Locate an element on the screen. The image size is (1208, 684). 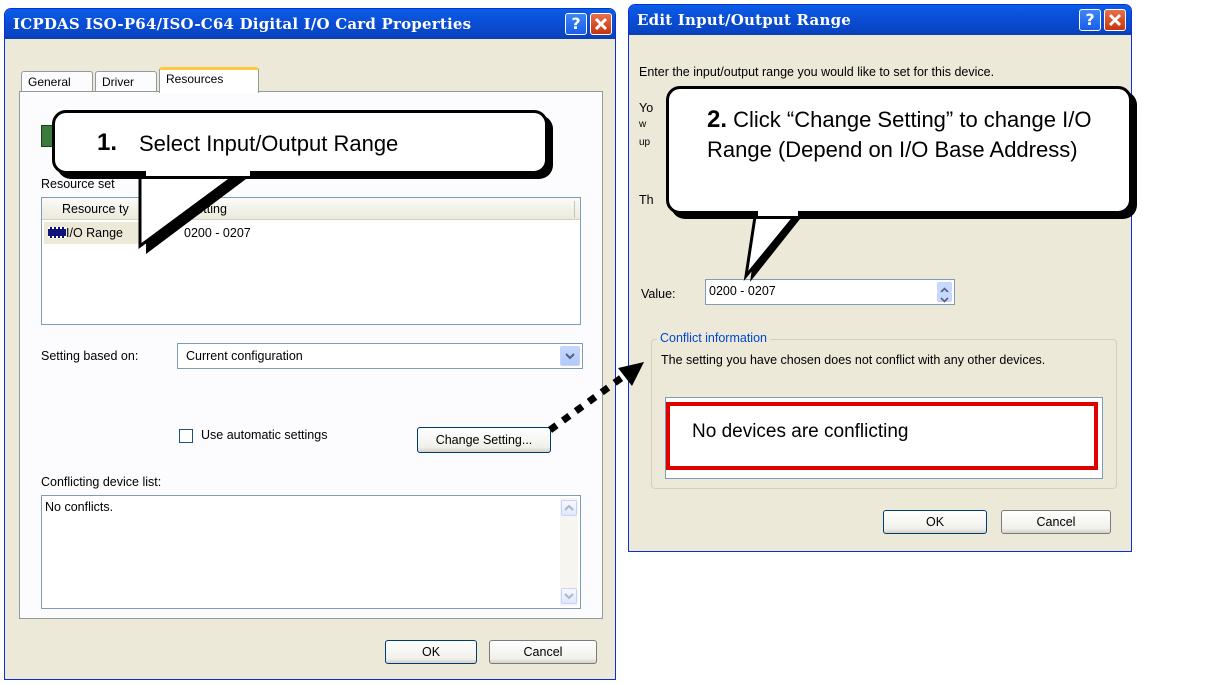
tab-resources: Resources is located at coordinates (209, 80).